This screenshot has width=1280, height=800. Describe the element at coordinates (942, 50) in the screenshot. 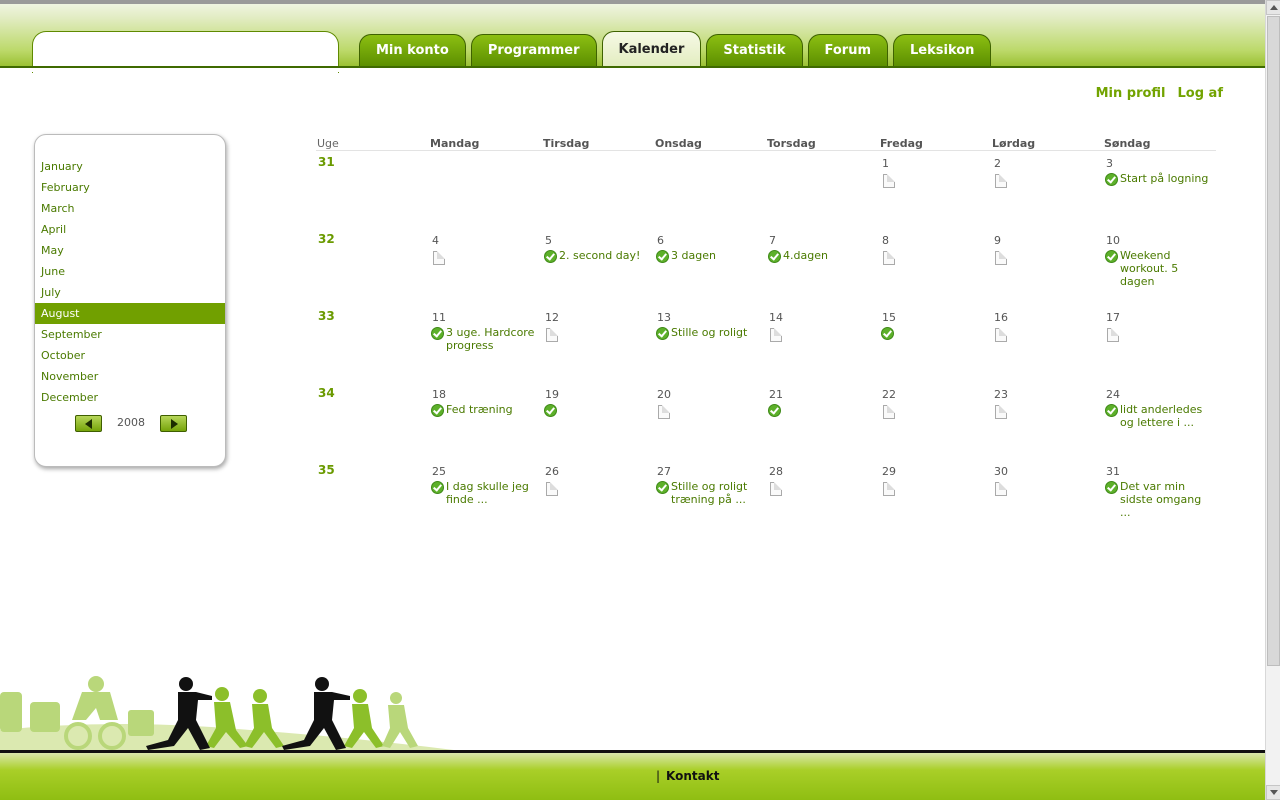

I see `tab-leksikon: Leksikon` at that location.